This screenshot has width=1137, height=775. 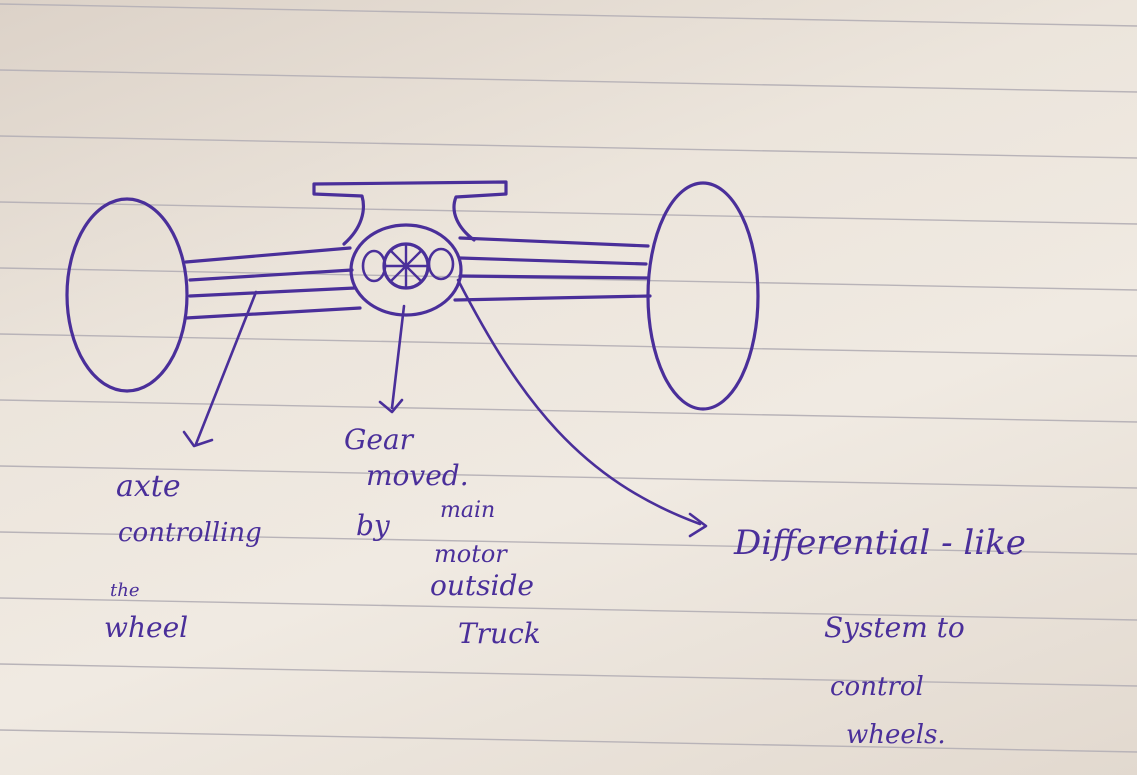 What do you see at coordinates (896, 735) in the screenshot?
I see `differential-label-line-4: wheels.` at bounding box center [896, 735].